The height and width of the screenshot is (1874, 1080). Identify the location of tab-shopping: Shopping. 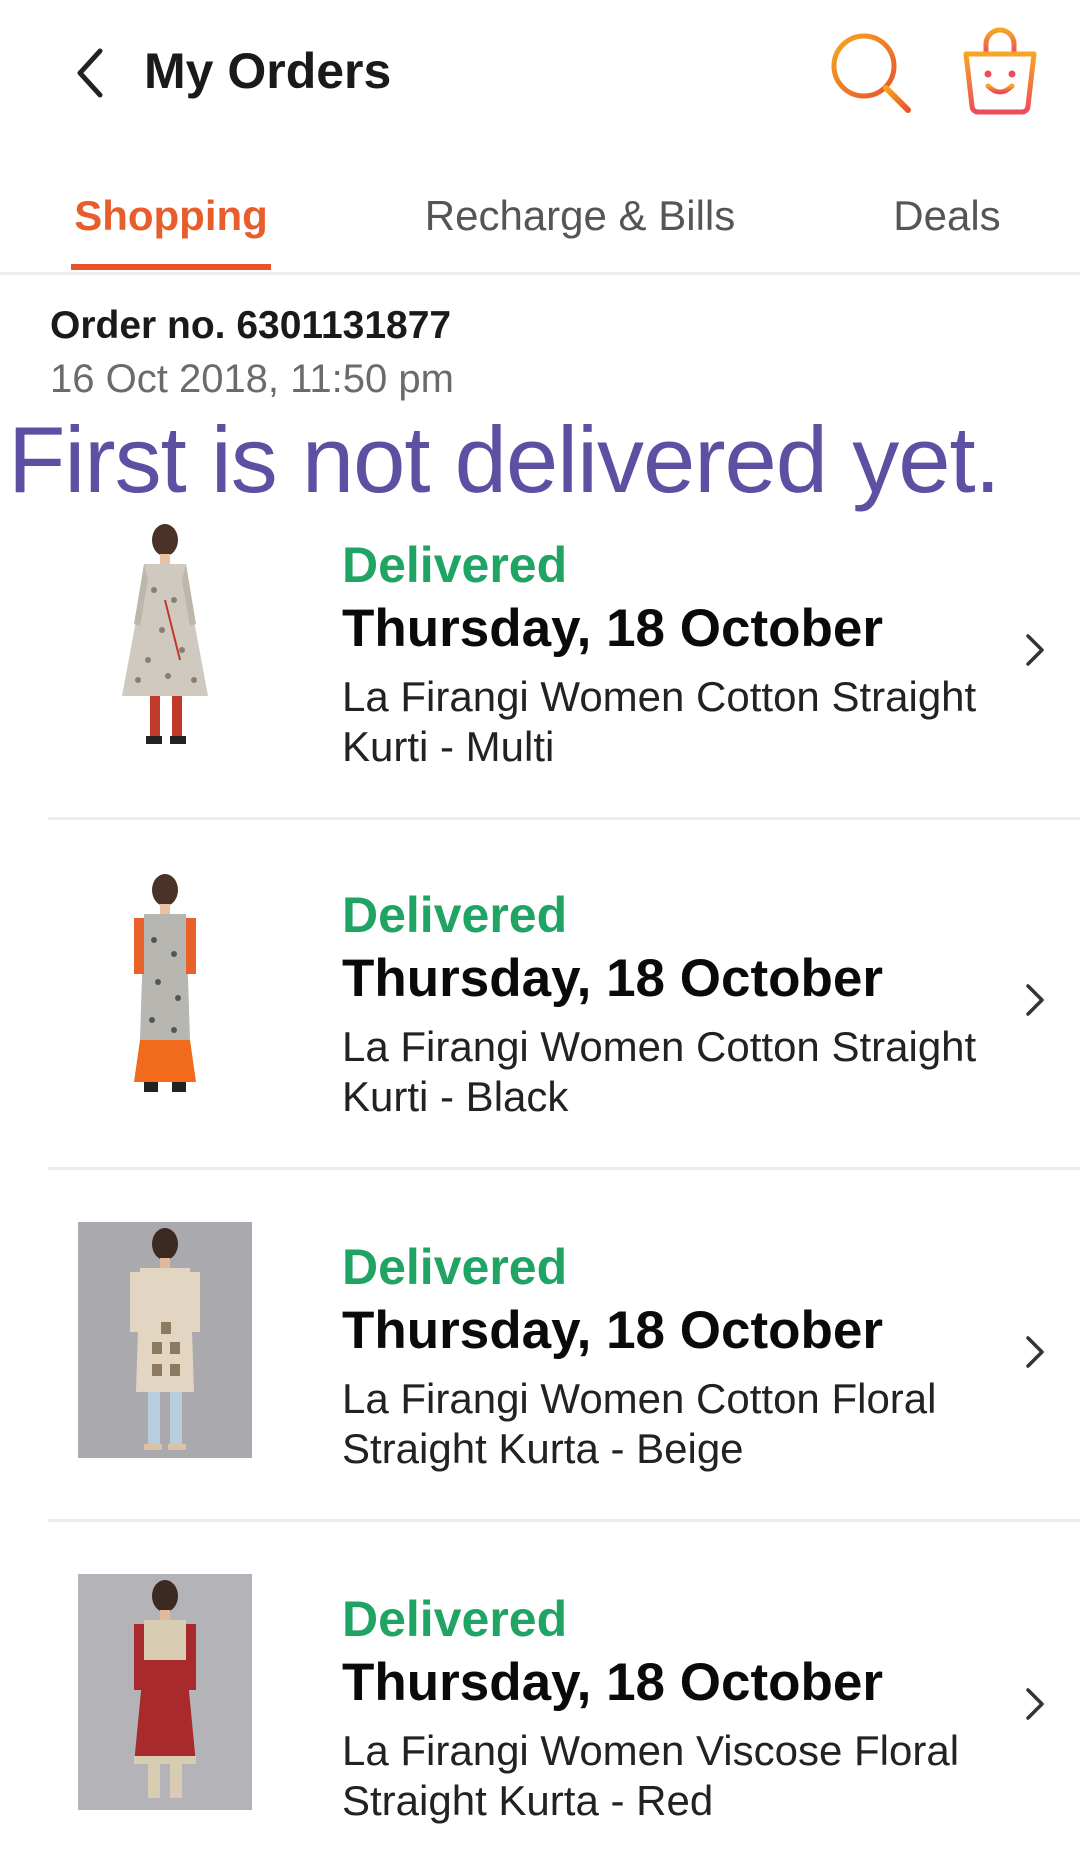
(171, 216).